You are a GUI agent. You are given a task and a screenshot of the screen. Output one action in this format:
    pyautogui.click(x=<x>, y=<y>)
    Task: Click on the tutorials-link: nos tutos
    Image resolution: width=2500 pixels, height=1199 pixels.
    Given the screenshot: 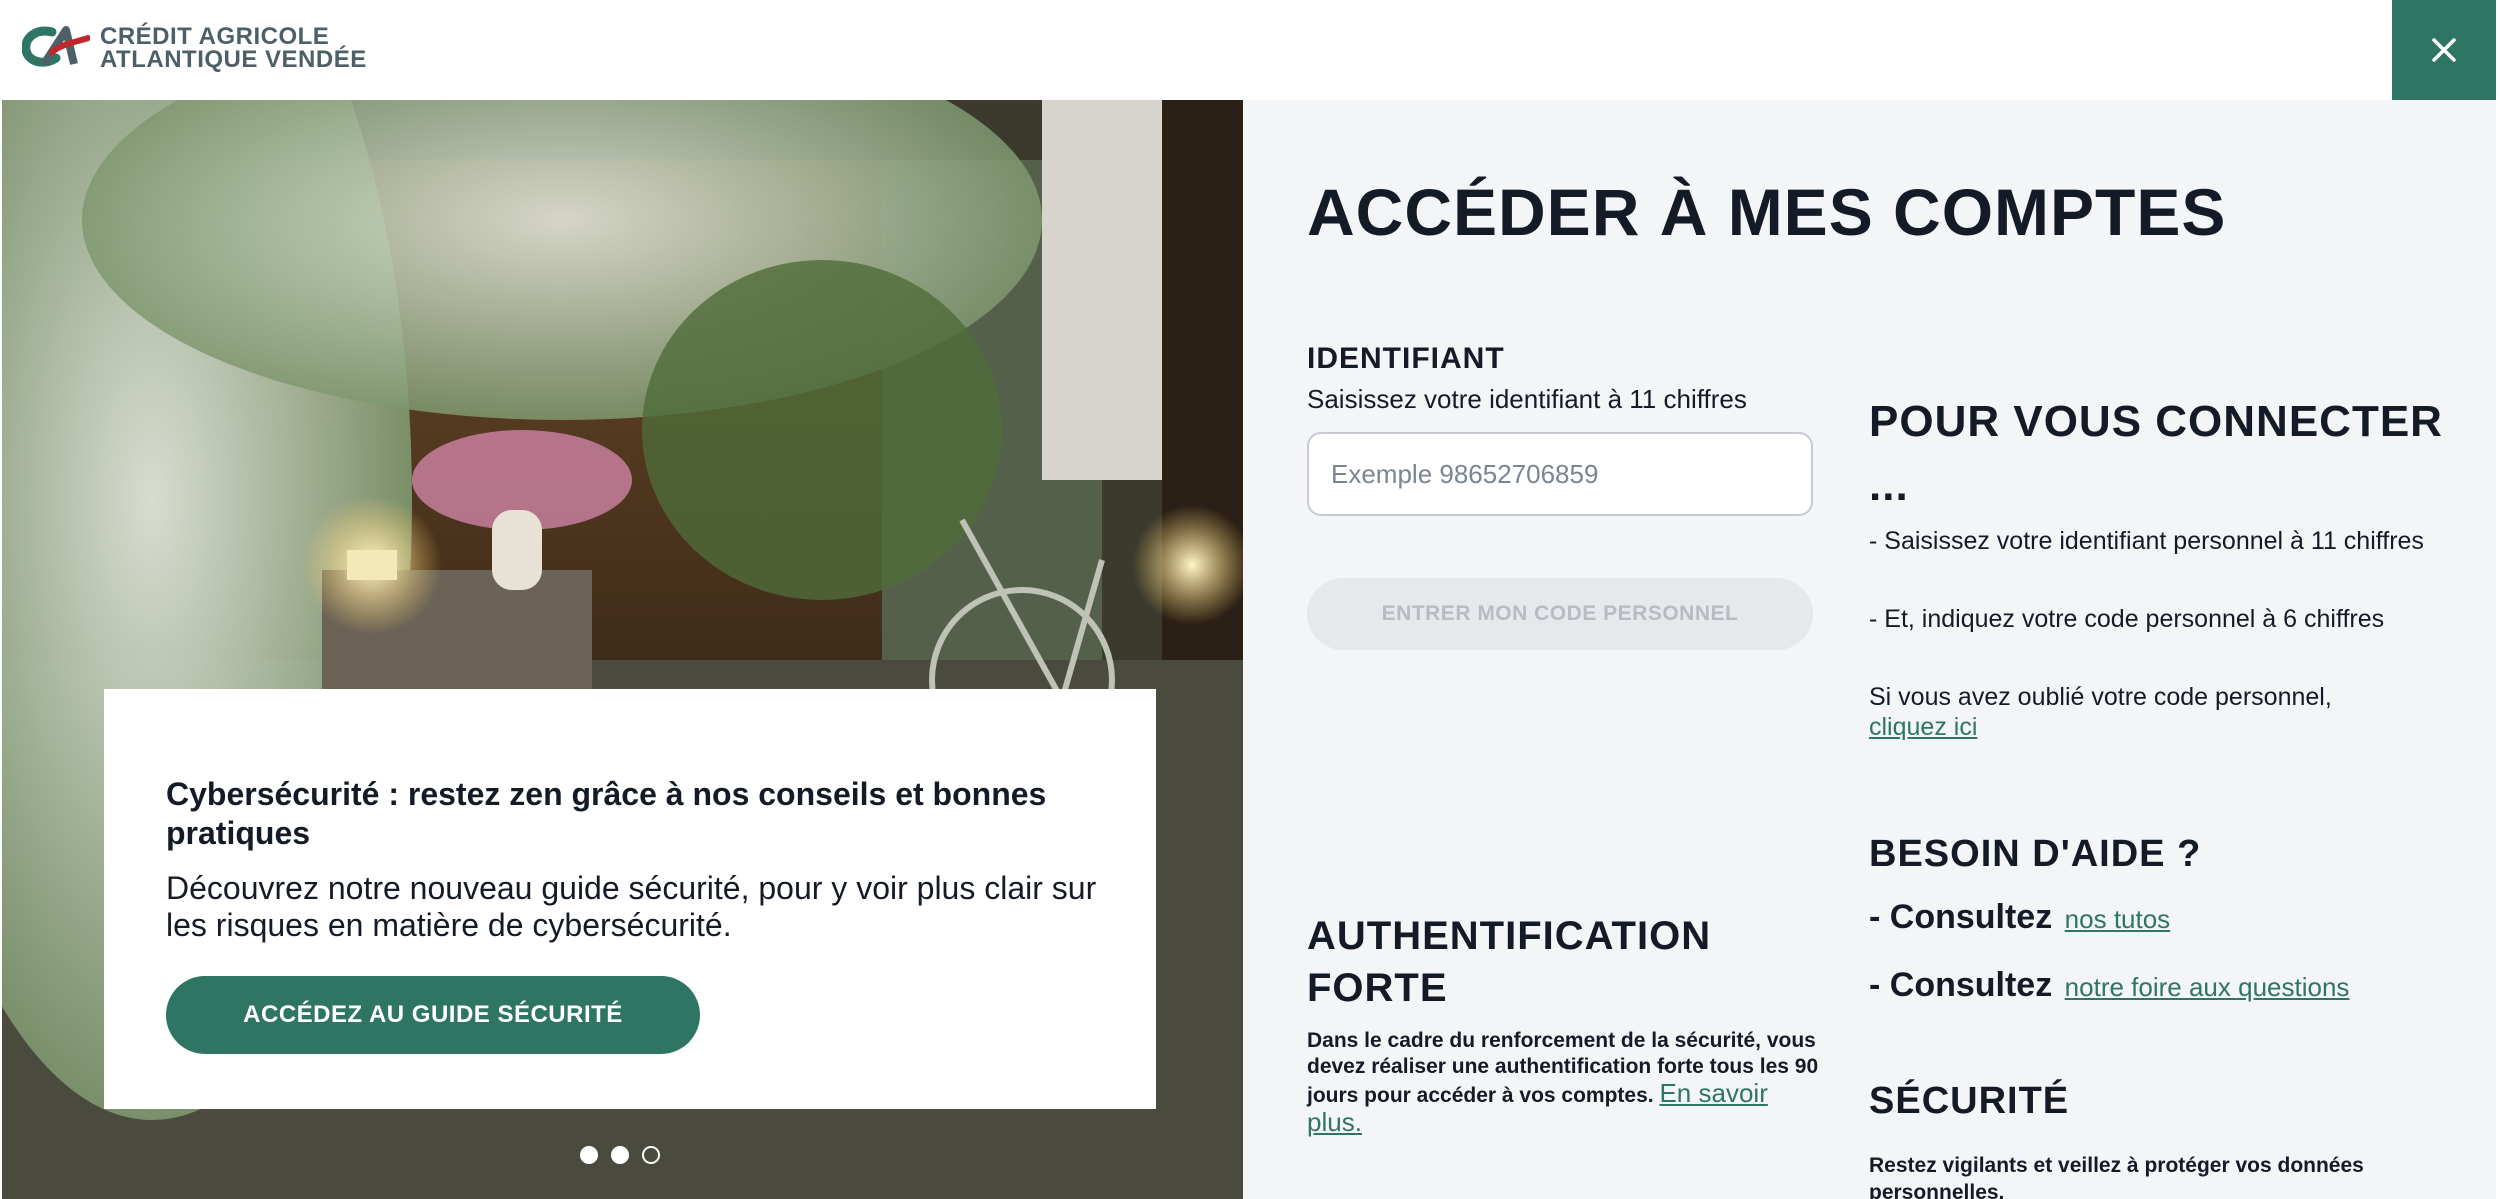 What is the action you would take?
    pyautogui.click(x=2118, y=919)
    